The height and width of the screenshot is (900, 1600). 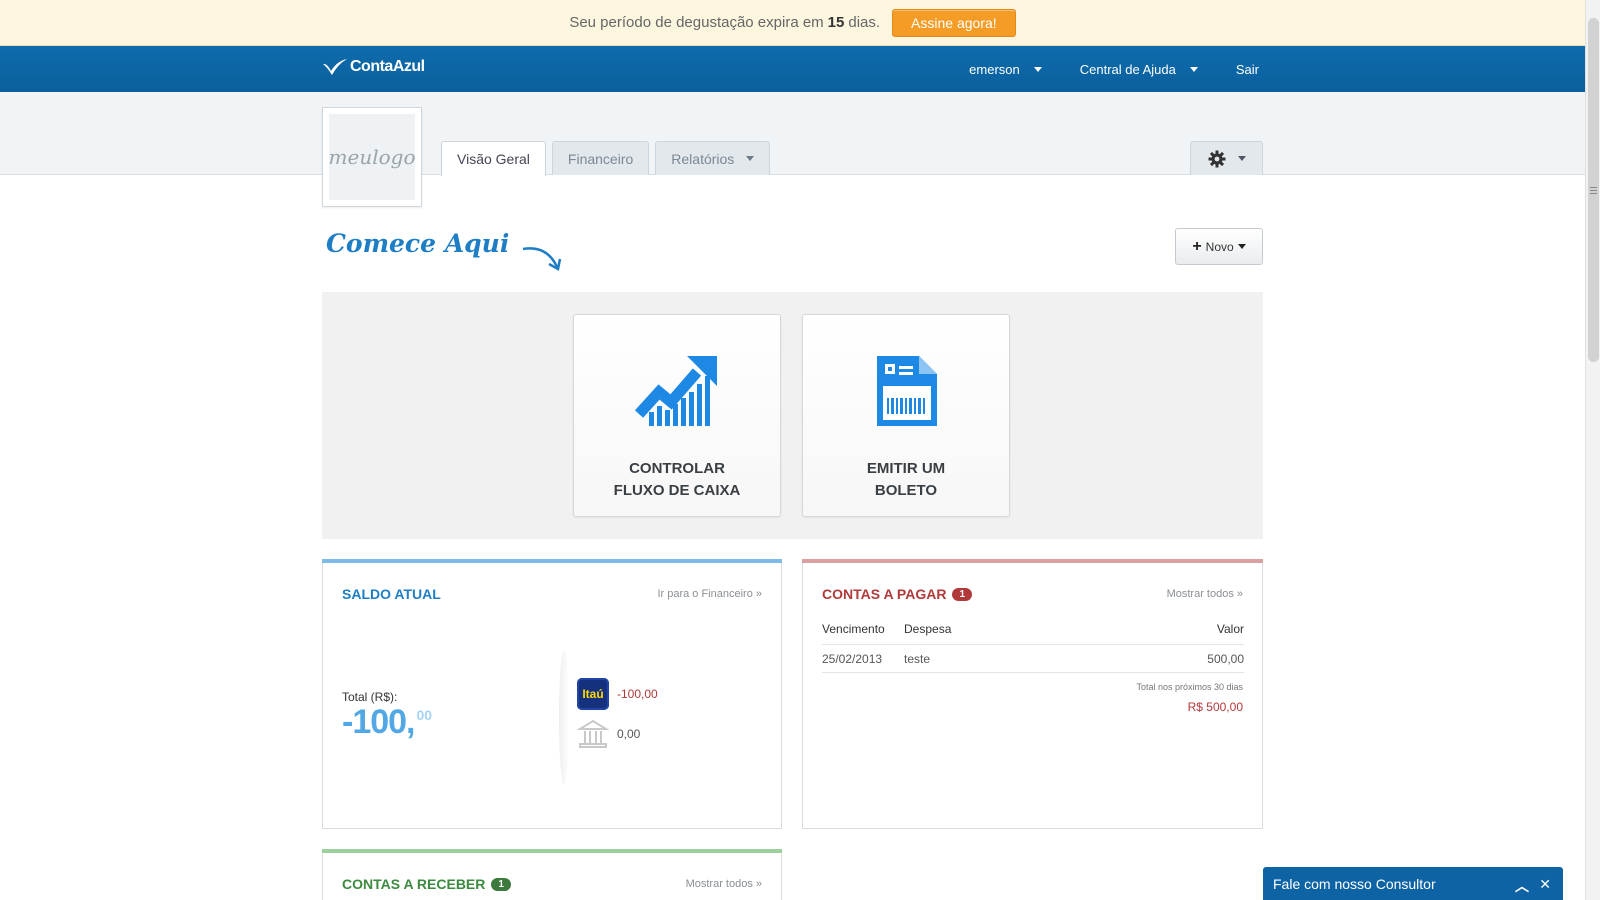 I want to click on trial-text: Seu período de degustação expira em, so click(x=696, y=22).